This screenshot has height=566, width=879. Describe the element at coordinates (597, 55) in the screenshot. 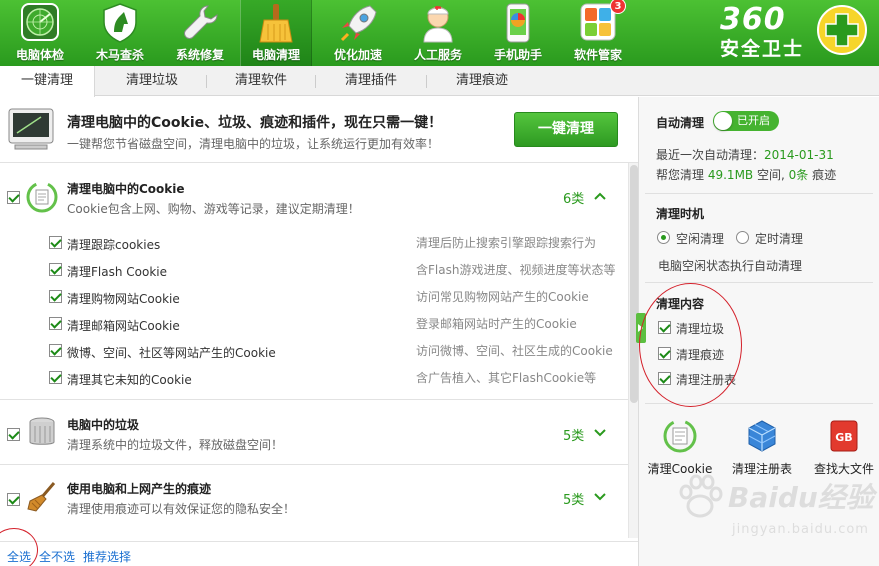

I see `nav-label: 软件管家` at that location.